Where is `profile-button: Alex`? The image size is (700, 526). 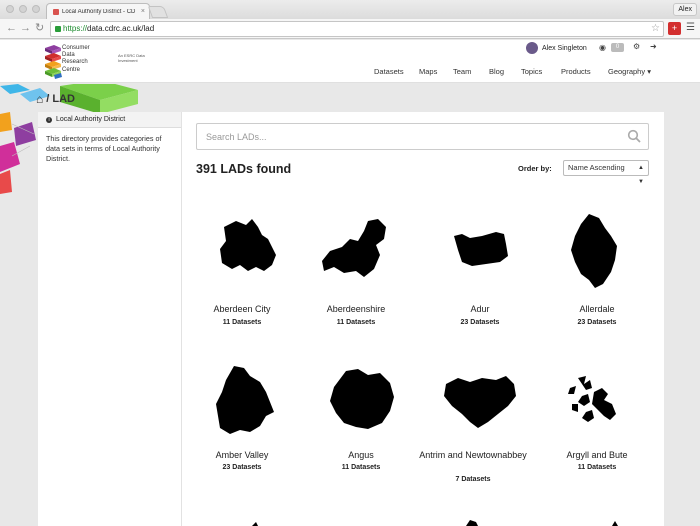
profile-button: Alex is located at coordinates (685, 9).